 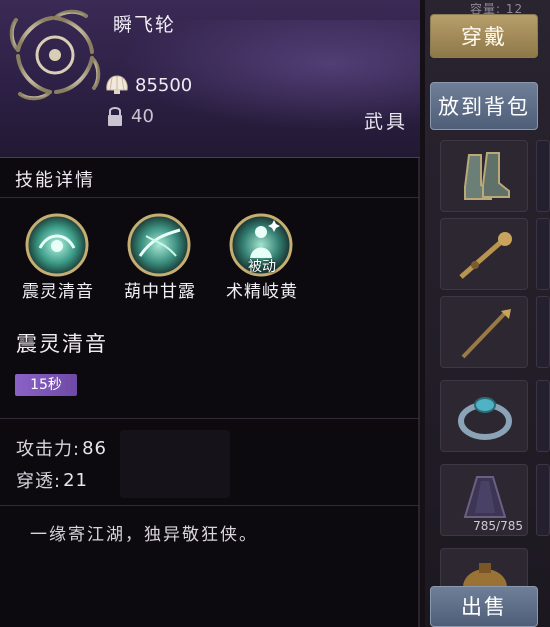 I want to click on item-price: 85500, so click(x=164, y=85).